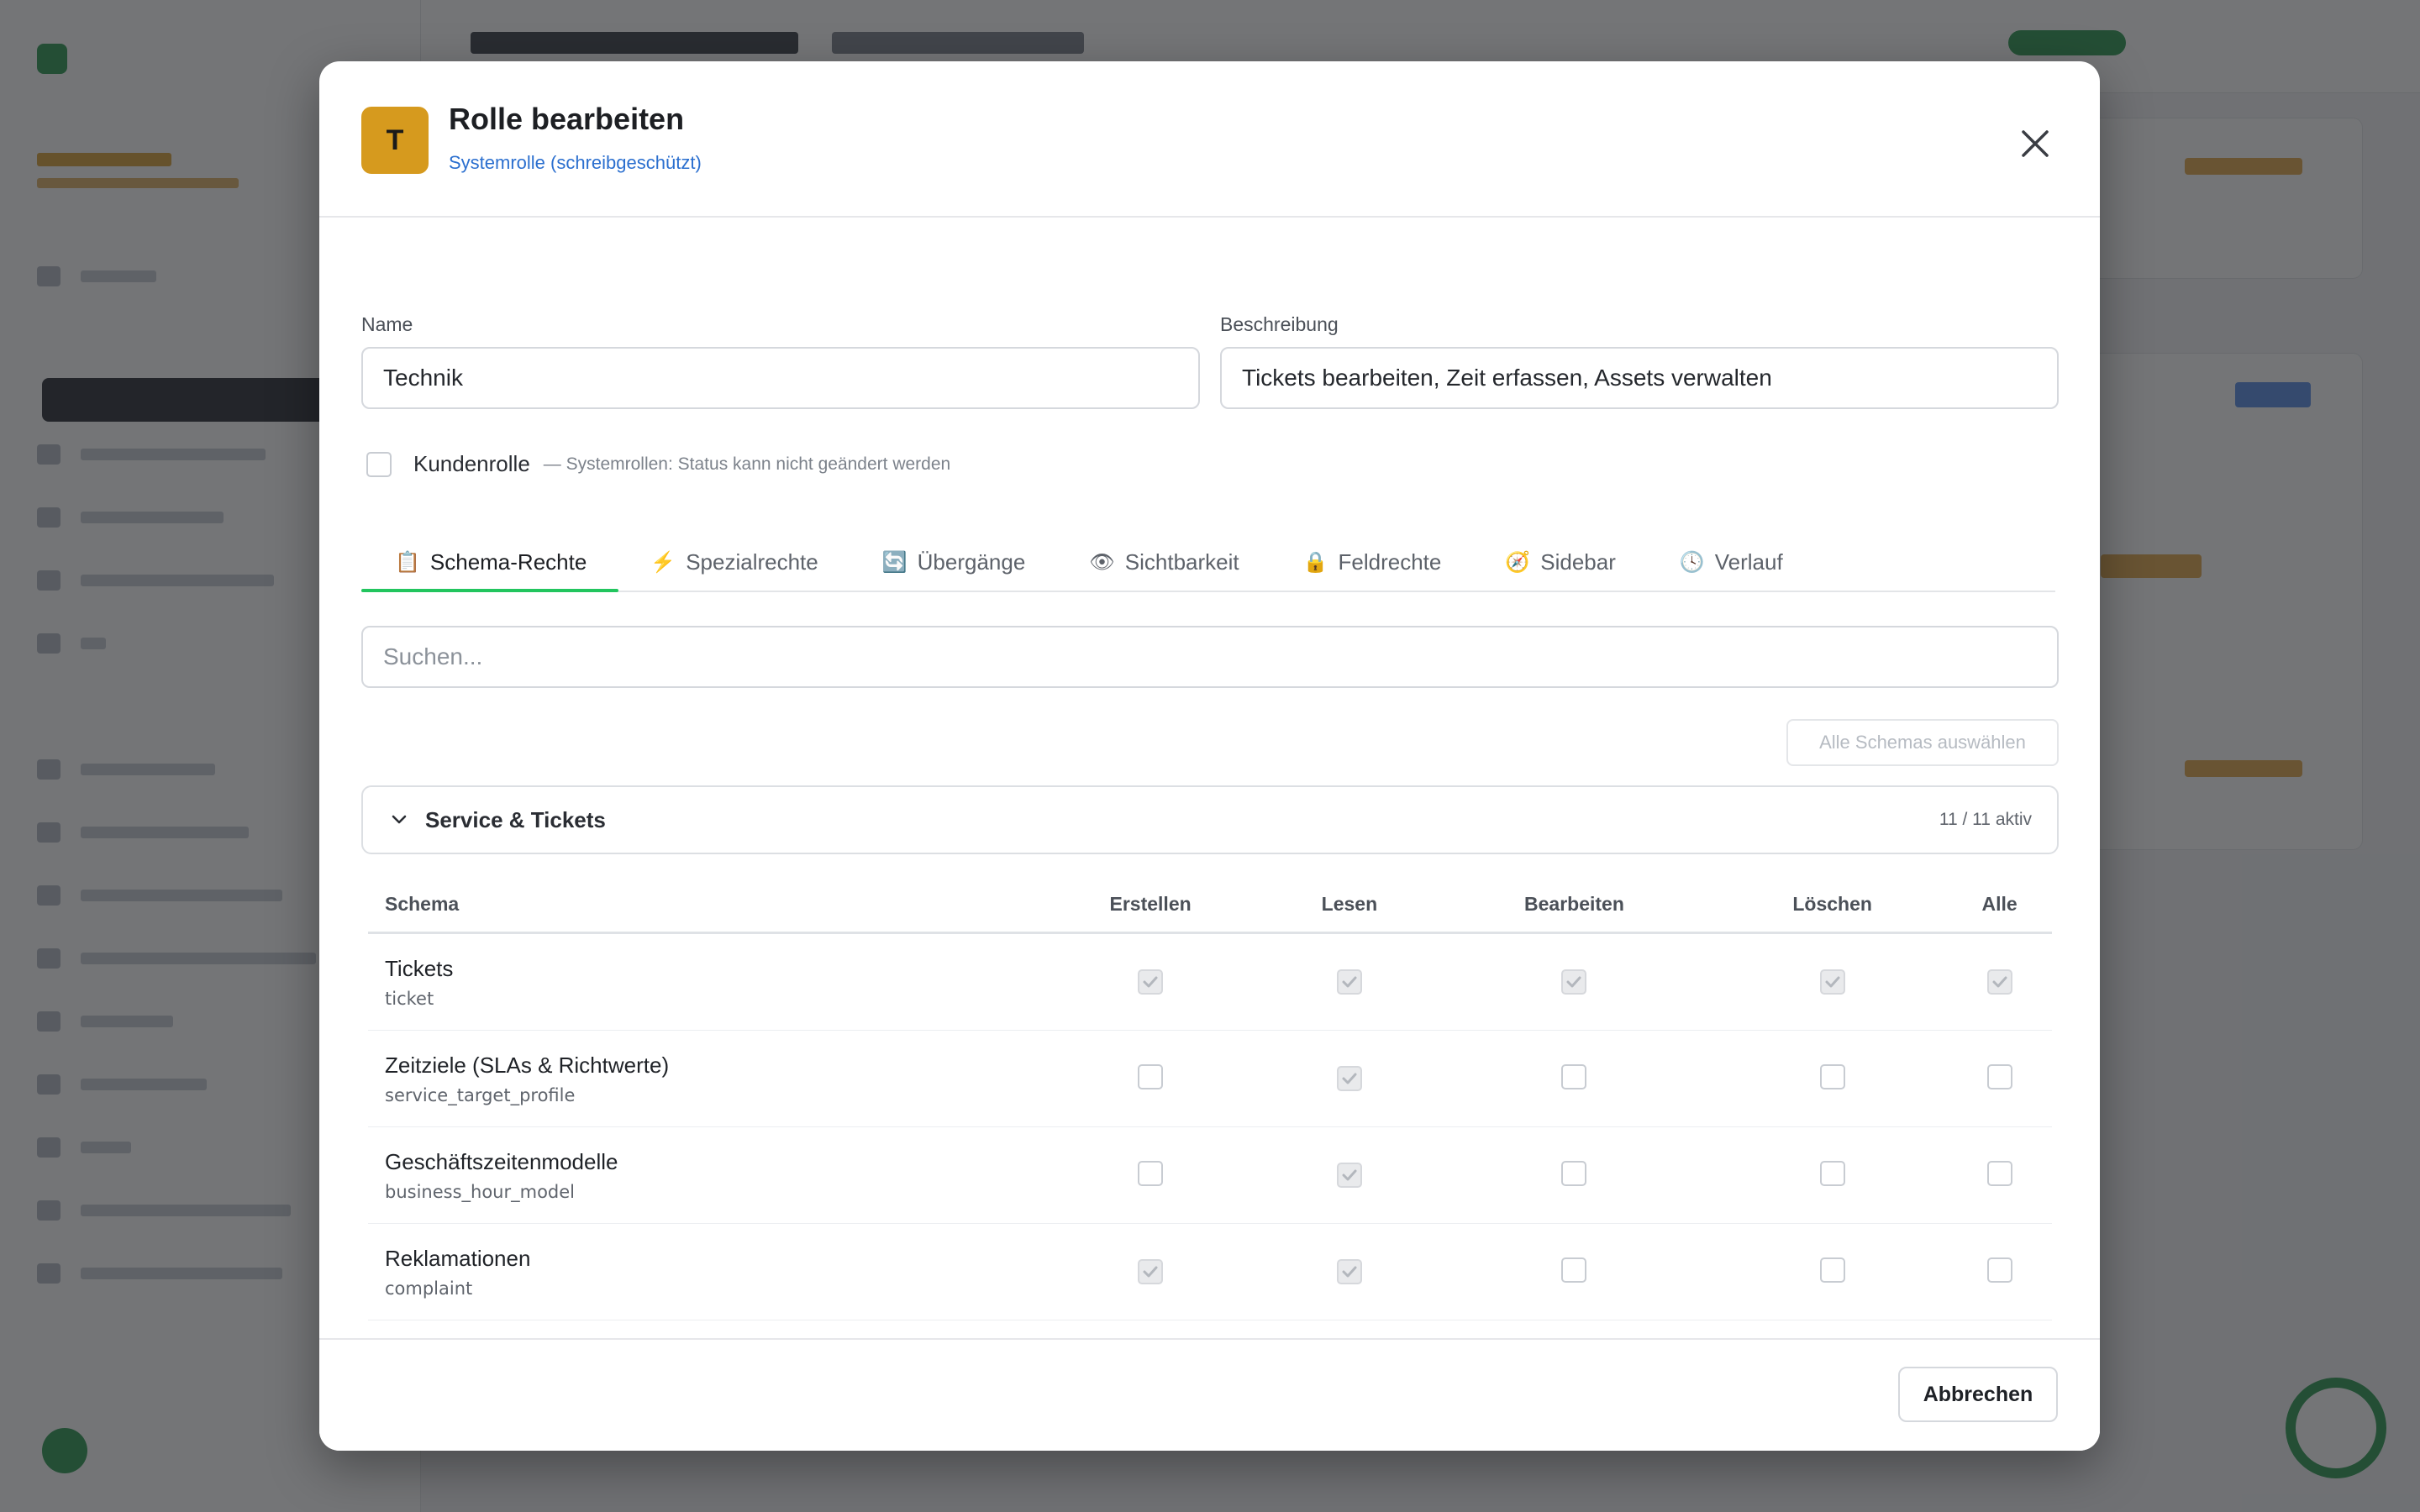 The image size is (2420, 1512). Describe the element at coordinates (501, 1161) in the screenshot. I see `schema-title: Geschäftszeitenmodelle` at that location.